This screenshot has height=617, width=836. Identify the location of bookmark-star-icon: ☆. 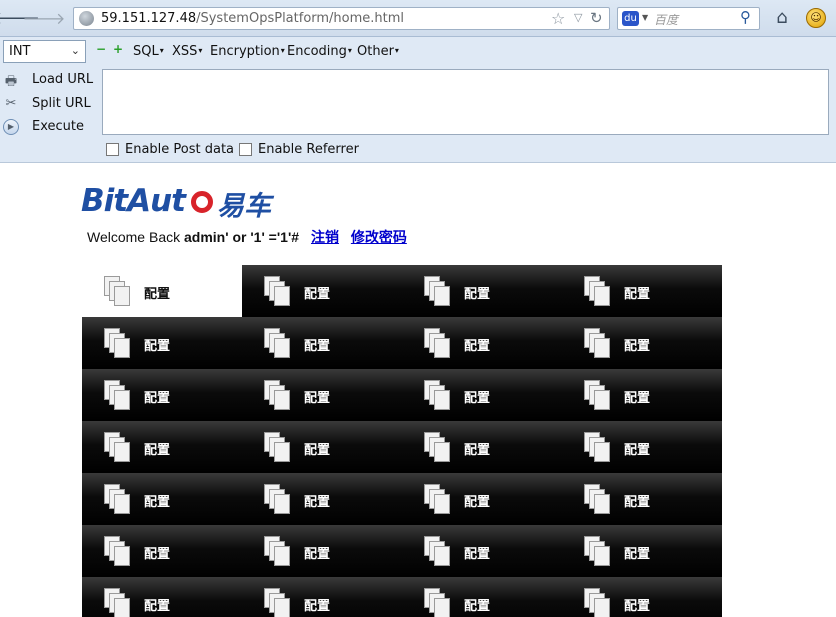
(558, 18).